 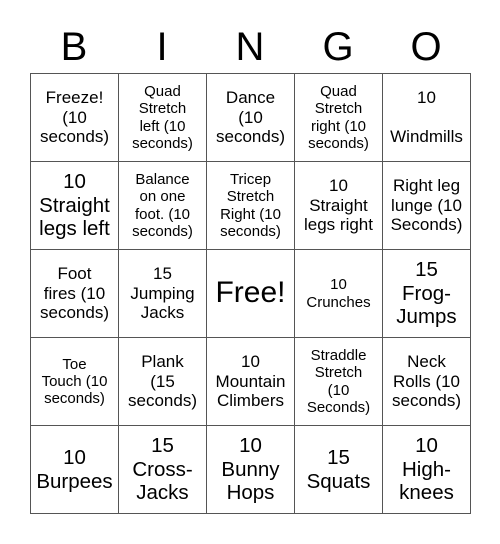 I want to click on bingo-cell: Freeze! (10 seconds), so click(x=75, y=118).